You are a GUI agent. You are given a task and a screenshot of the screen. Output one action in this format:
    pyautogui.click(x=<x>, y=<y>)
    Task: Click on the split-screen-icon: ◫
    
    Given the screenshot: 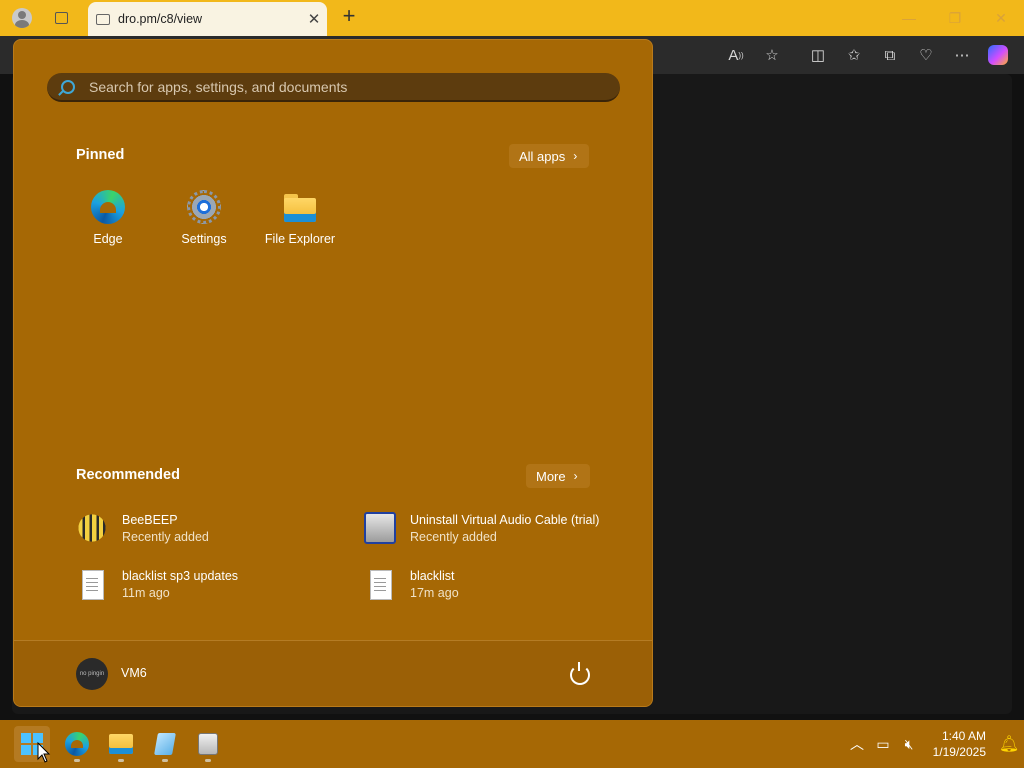 What is the action you would take?
    pyautogui.click(x=818, y=55)
    